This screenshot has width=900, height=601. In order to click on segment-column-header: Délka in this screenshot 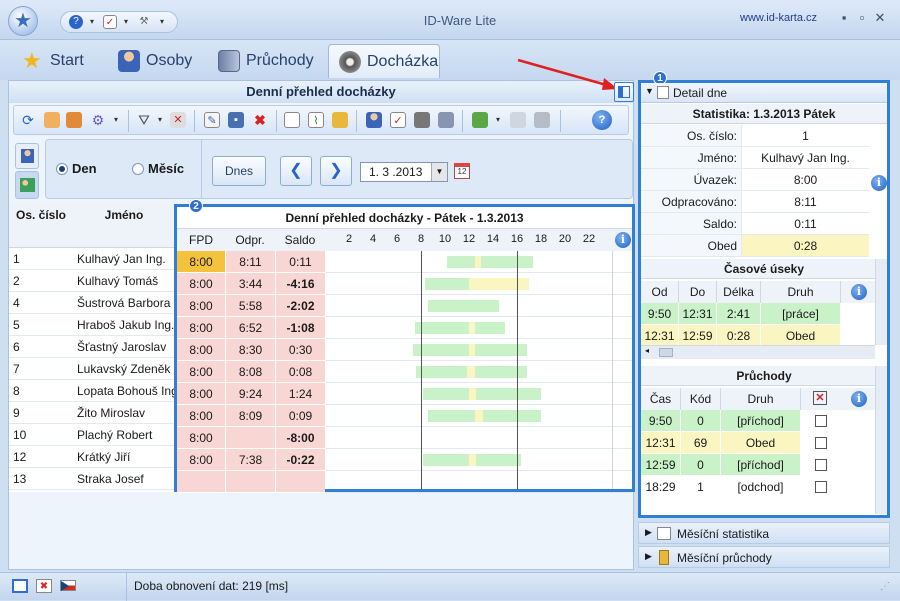, I will do `click(739, 292)`.